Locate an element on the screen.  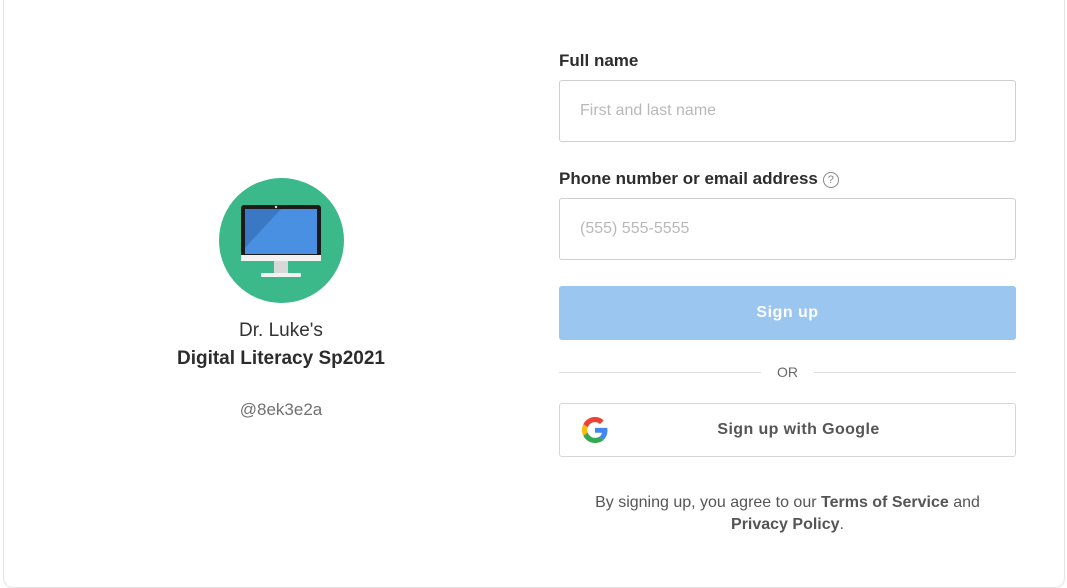
sign-up-button: Sign up is located at coordinates (787, 313).